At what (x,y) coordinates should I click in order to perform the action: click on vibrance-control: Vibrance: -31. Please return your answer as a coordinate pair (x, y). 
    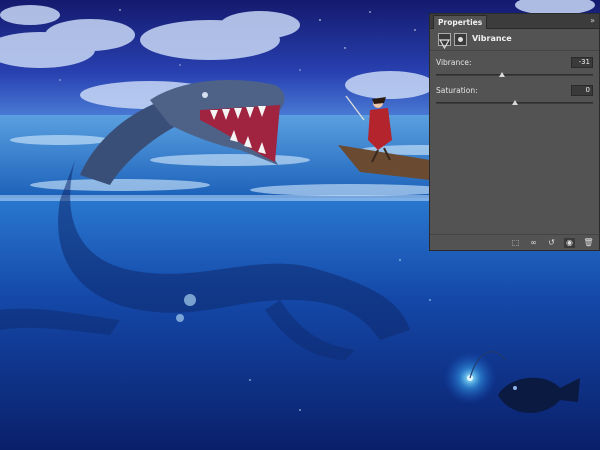
    Looking at the image, I should click on (514, 69).